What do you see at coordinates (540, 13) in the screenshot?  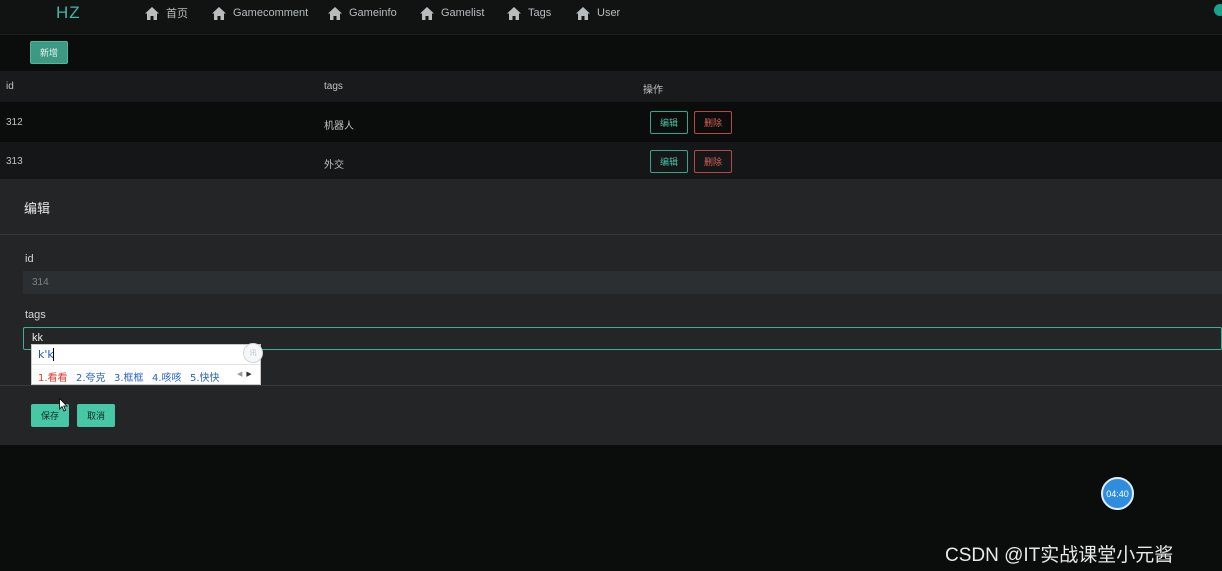 I see `nav-item-label: Tags` at bounding box center [540, 13].